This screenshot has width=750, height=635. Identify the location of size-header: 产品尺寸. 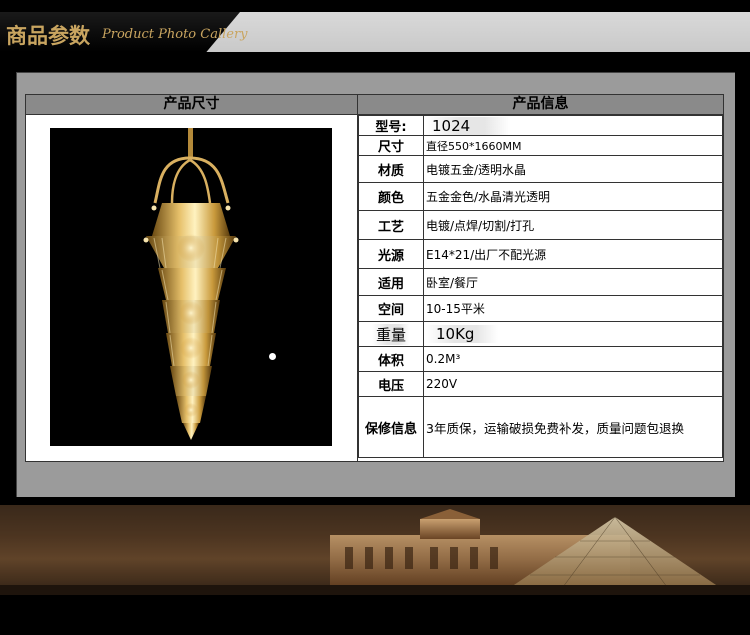
(192, 105).